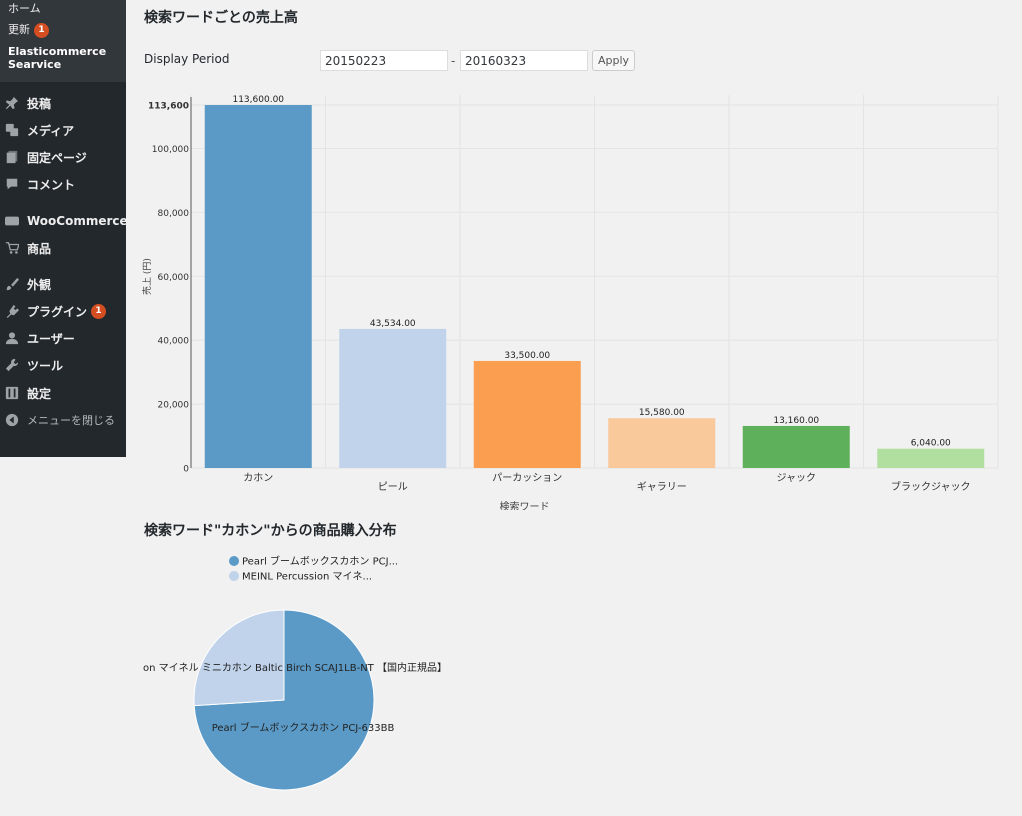 The image size is (1022, 816). I want to click on apply-button: Apply, so click(613, 60).